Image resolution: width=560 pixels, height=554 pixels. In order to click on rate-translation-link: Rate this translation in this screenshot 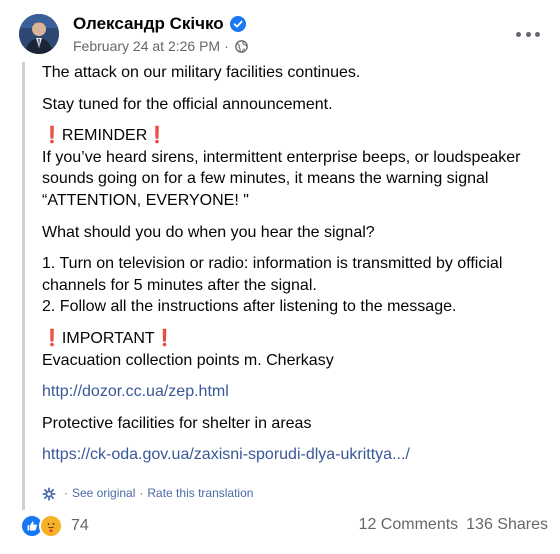, I will do `click(200, 494)`.